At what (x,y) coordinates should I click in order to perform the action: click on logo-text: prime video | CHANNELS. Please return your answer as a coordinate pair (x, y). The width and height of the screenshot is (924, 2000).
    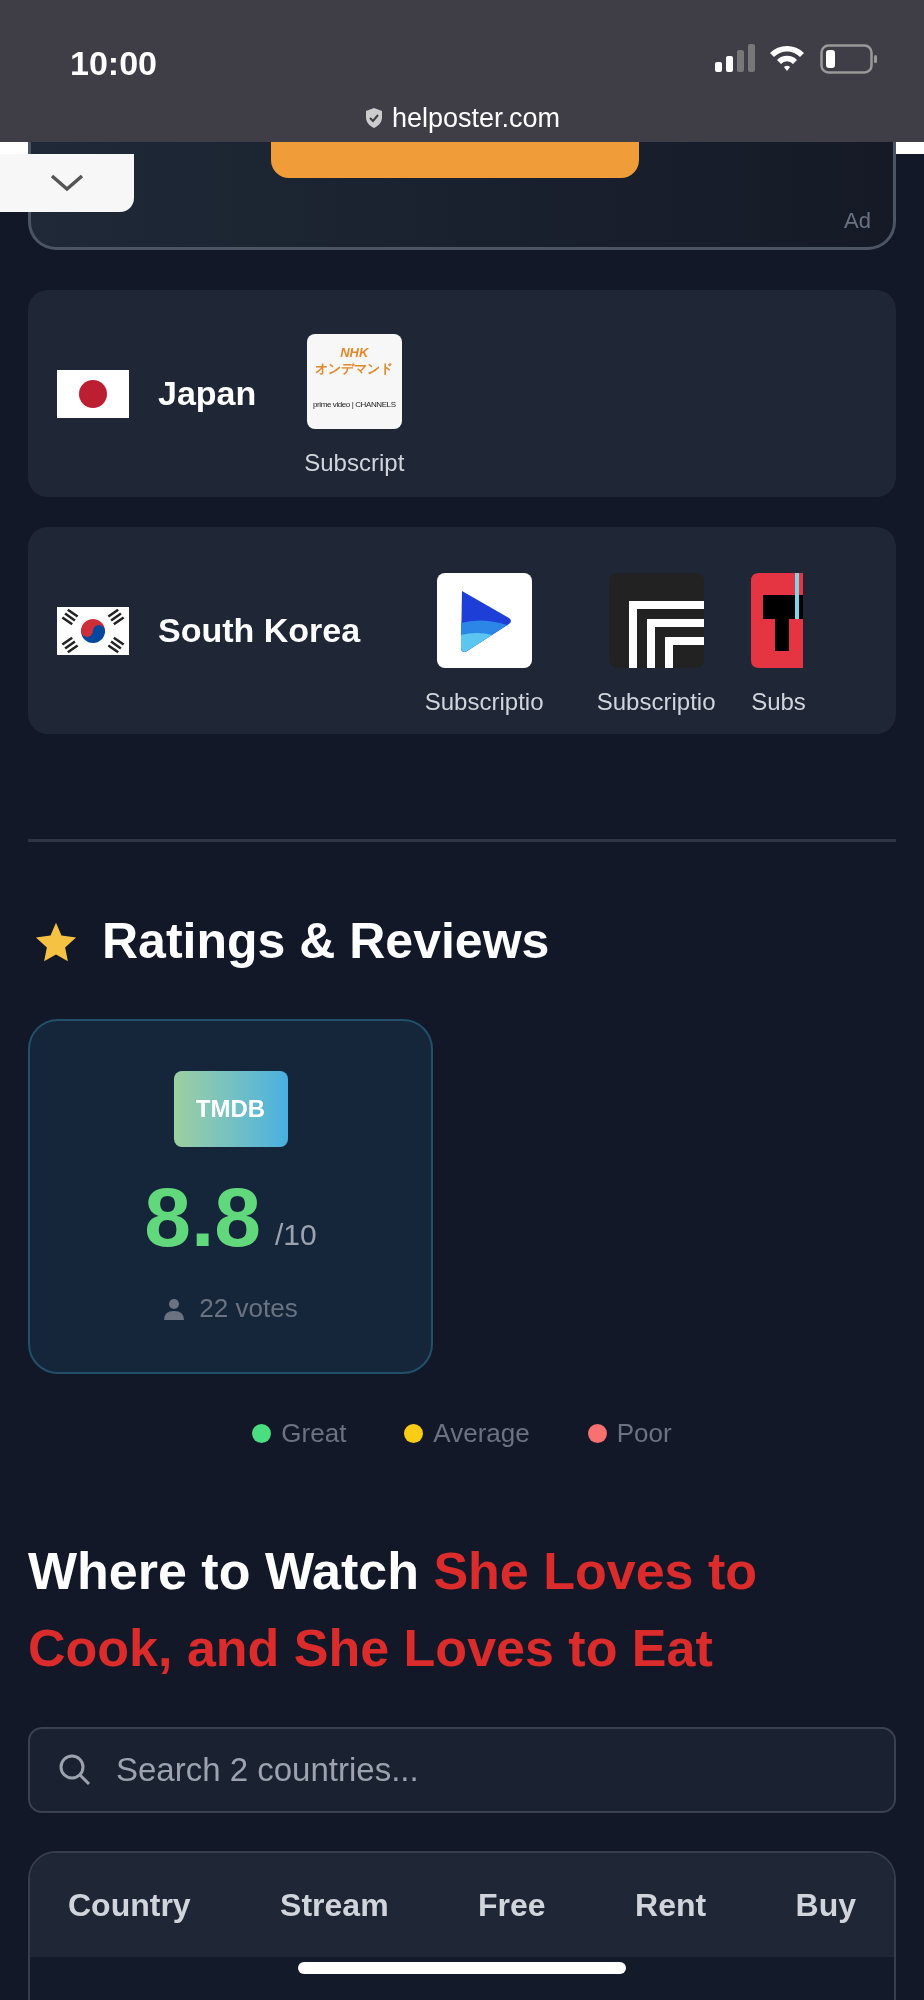
    Looking at the image, I should click on (354, 405).